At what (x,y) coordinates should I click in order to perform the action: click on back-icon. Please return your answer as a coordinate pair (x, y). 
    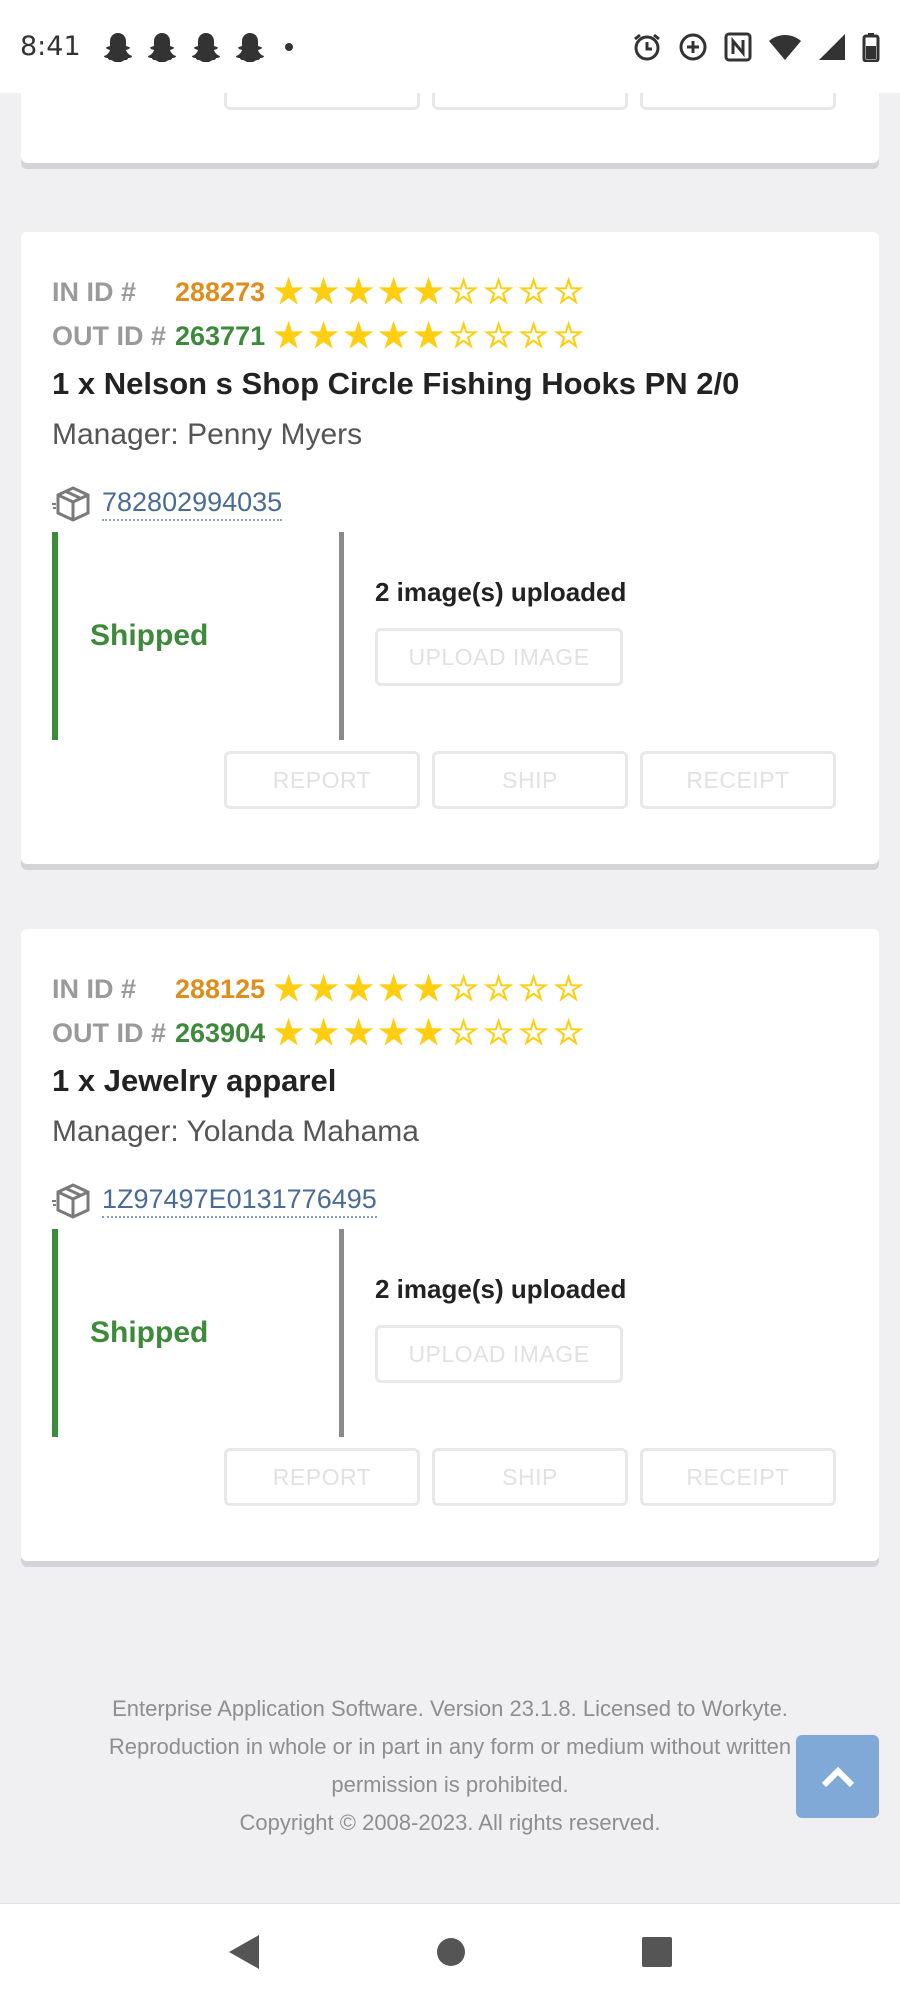
    Looking at the image, I should click on (244, 1952).